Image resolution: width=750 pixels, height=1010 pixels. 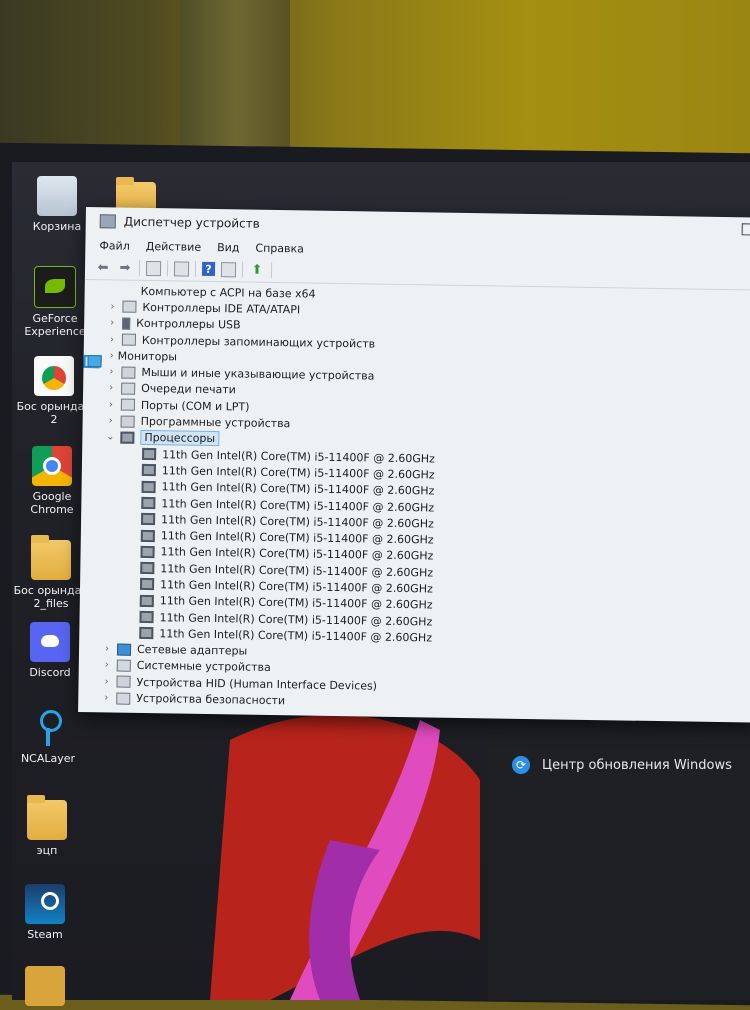 What do you see at coordinates (108, 221) in the screenshot?
I see `device-manager-icon` at bounding box center [108, 221].